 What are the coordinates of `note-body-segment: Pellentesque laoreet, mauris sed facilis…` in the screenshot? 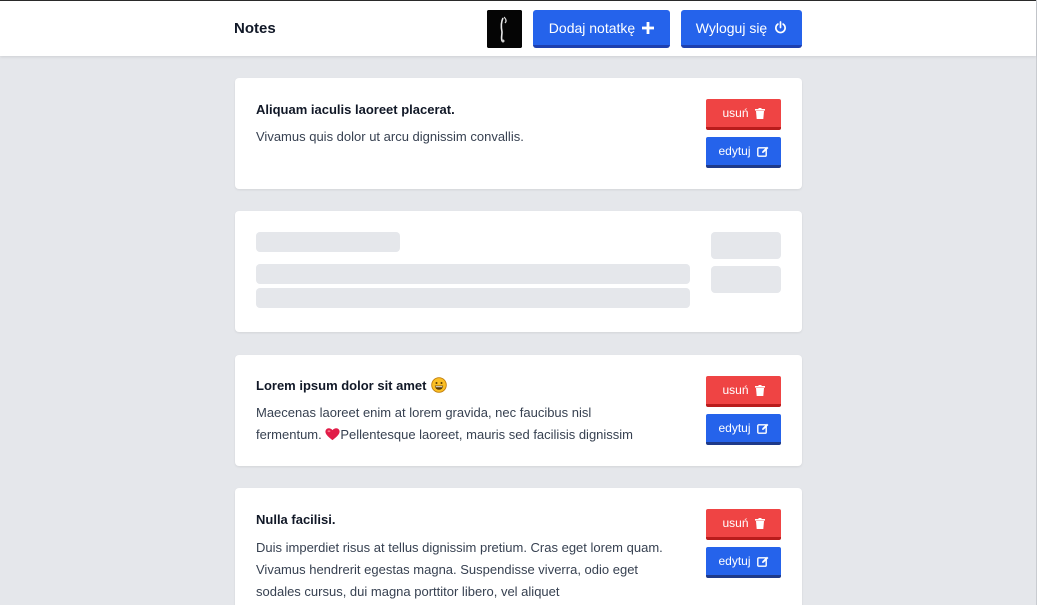 It's located at (487, 434).